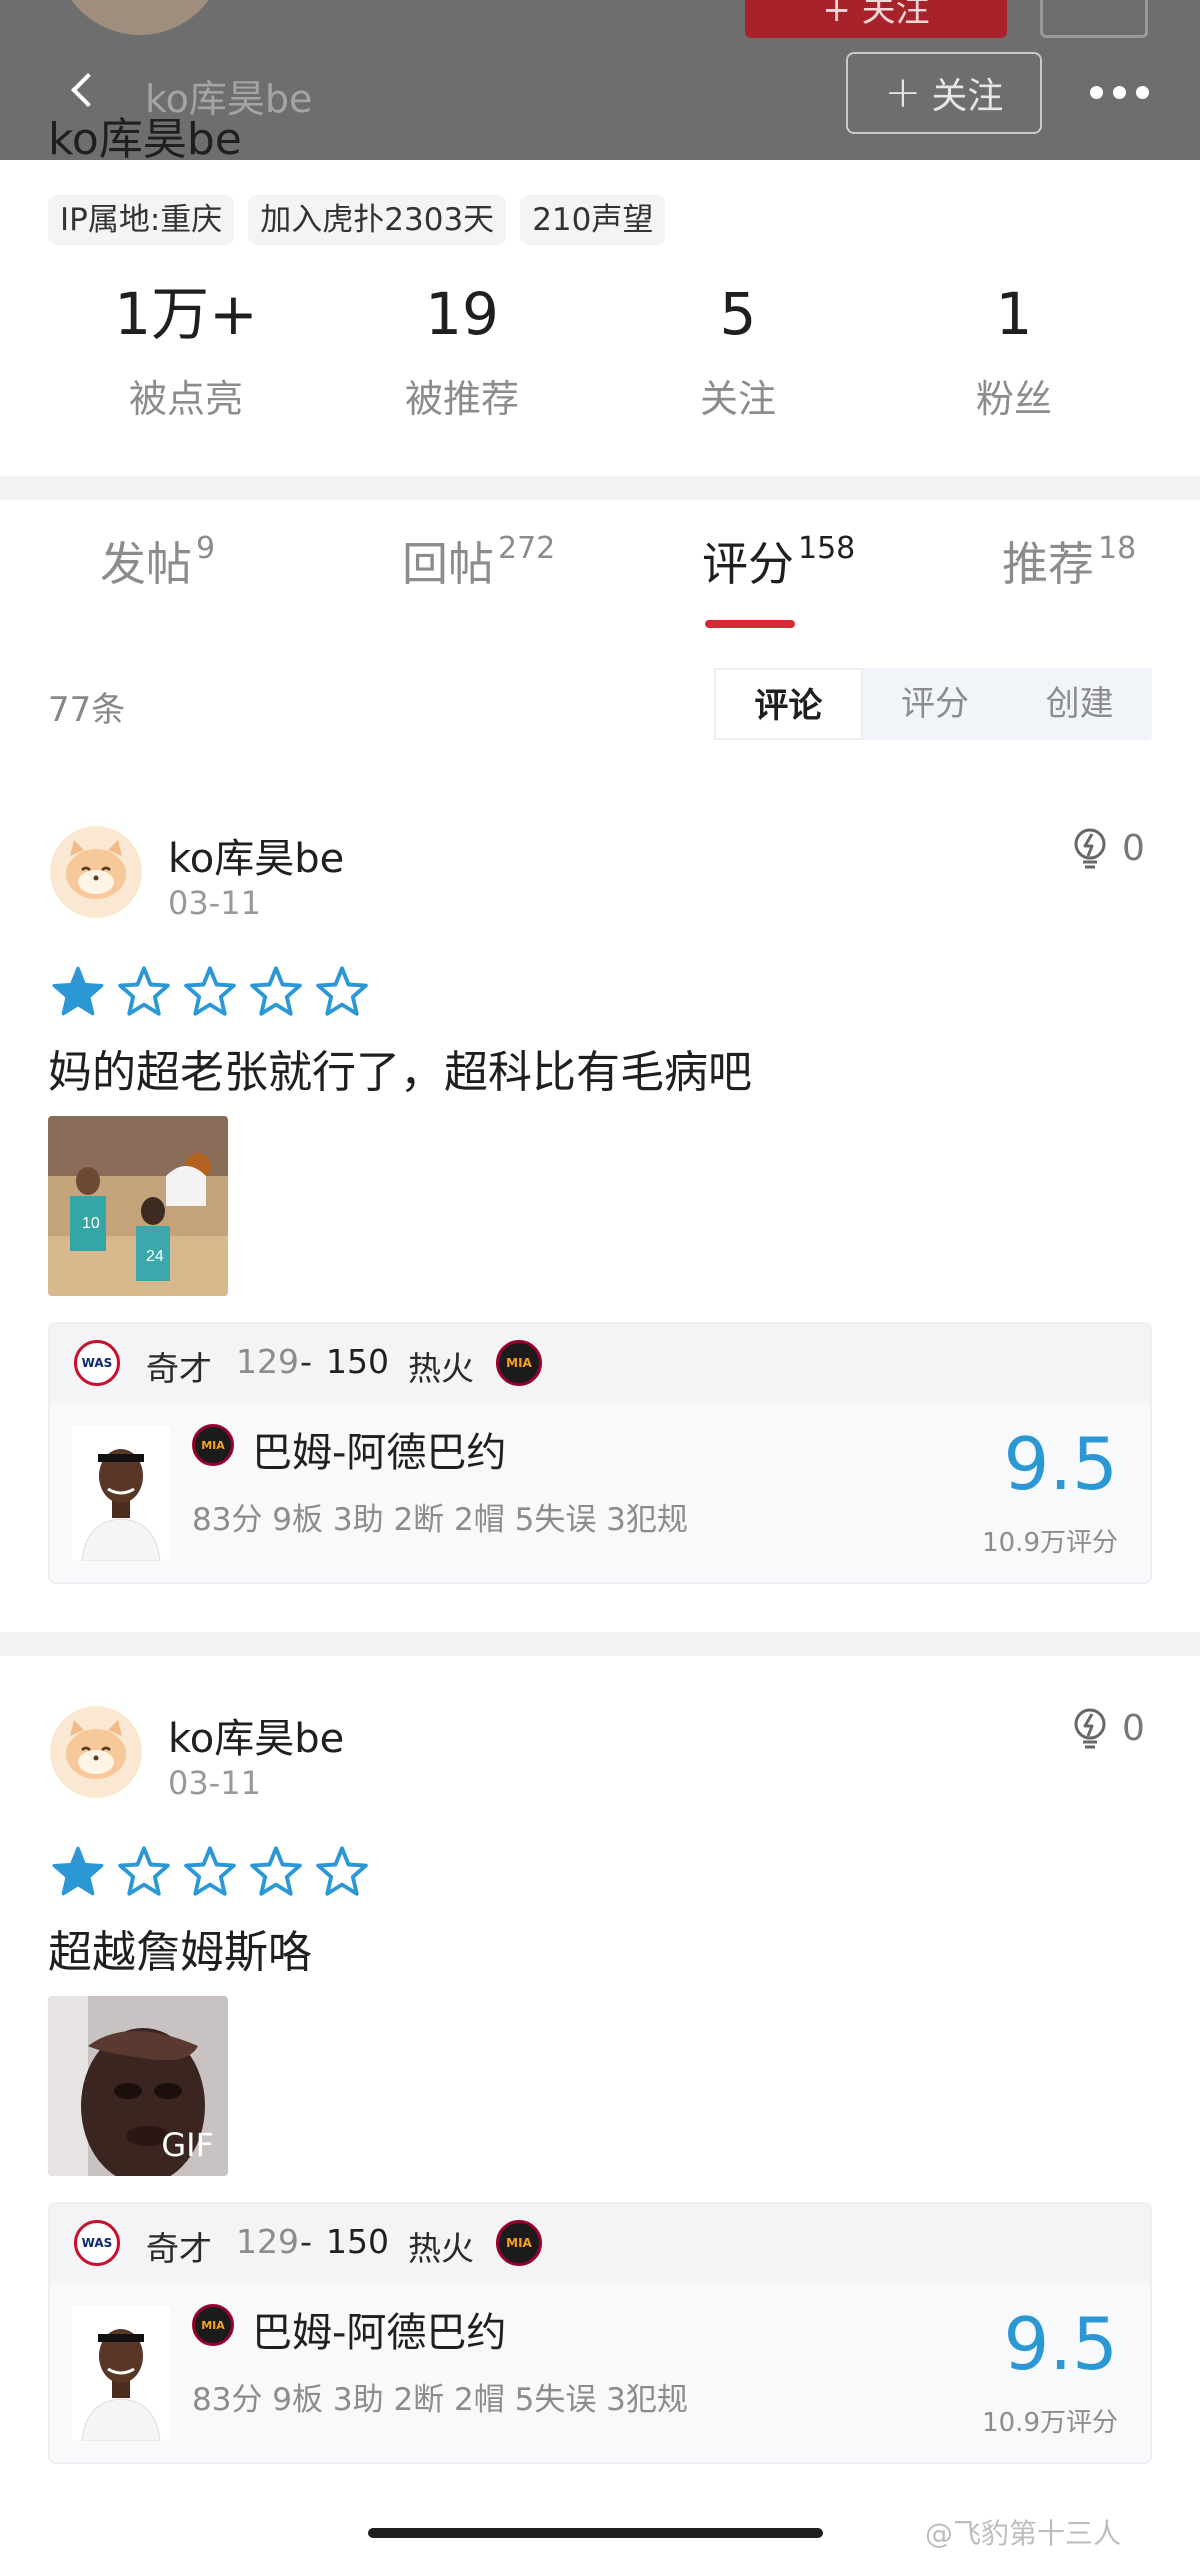  I want to click on stat-fans: 1 粉丝, so click(1014, 350).